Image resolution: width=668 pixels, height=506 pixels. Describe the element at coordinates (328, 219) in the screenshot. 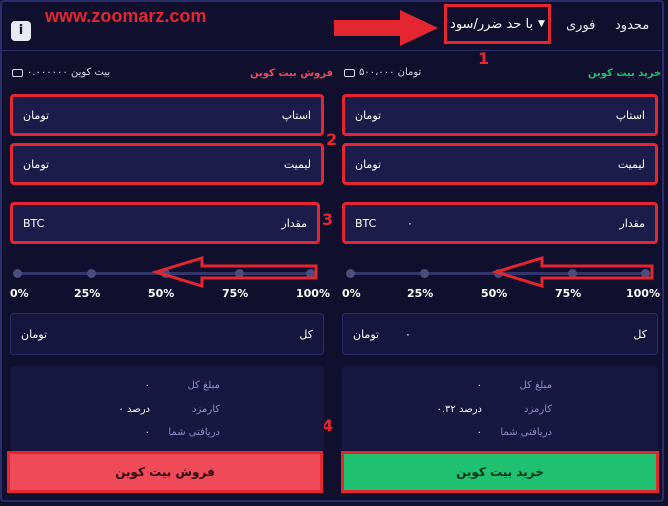

I see `annotation-number-3: 3` at that location.